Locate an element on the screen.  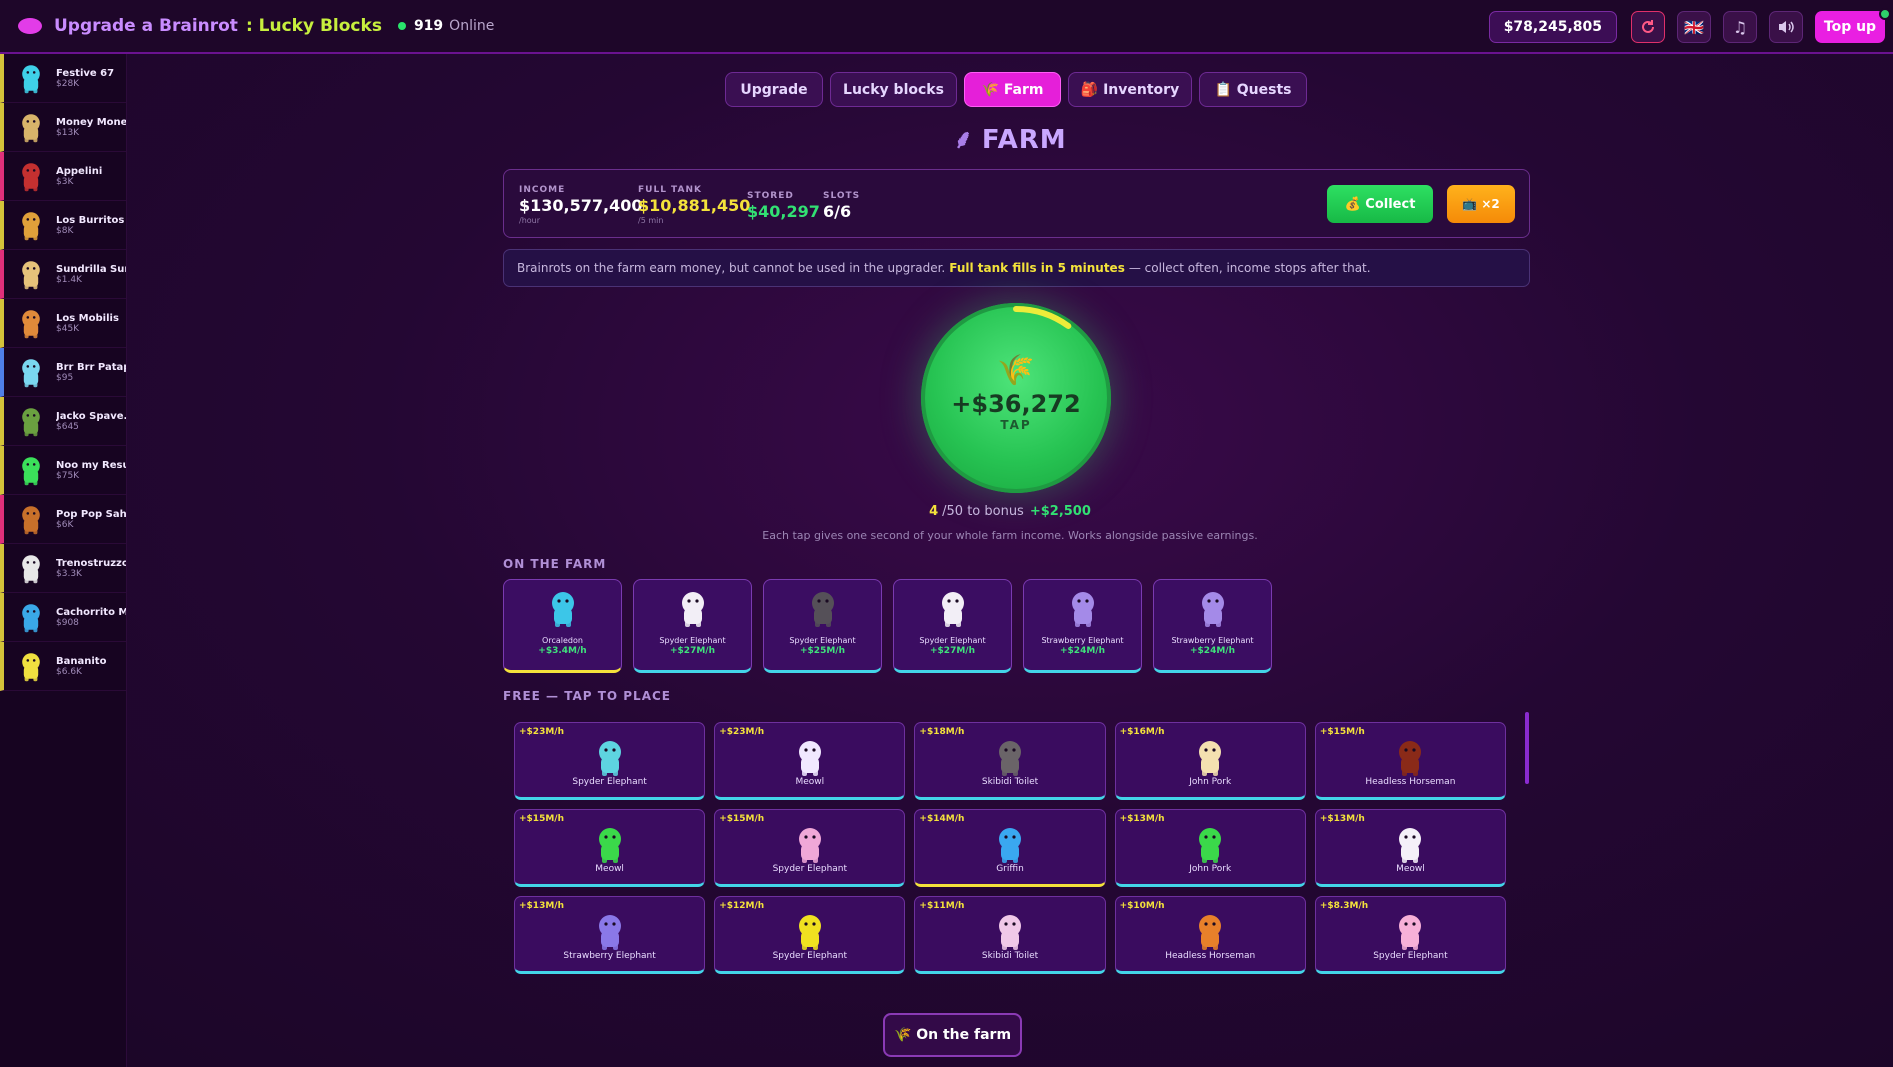
sidebar-item: Bananito $6.6K is located at coordinates (63, 666).